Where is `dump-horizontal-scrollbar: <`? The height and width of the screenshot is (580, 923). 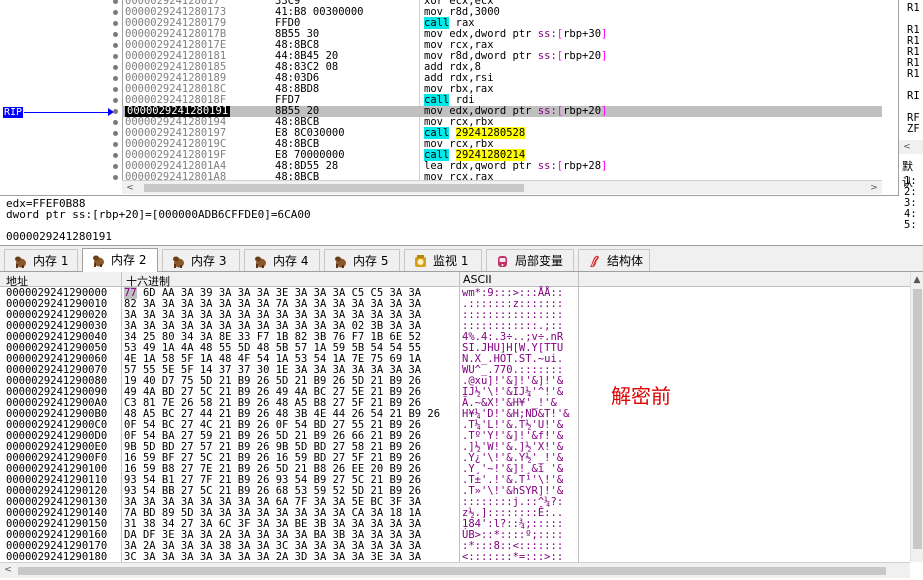
dump-horizontal-scrollbar: < is located at coordinates (455, 570).